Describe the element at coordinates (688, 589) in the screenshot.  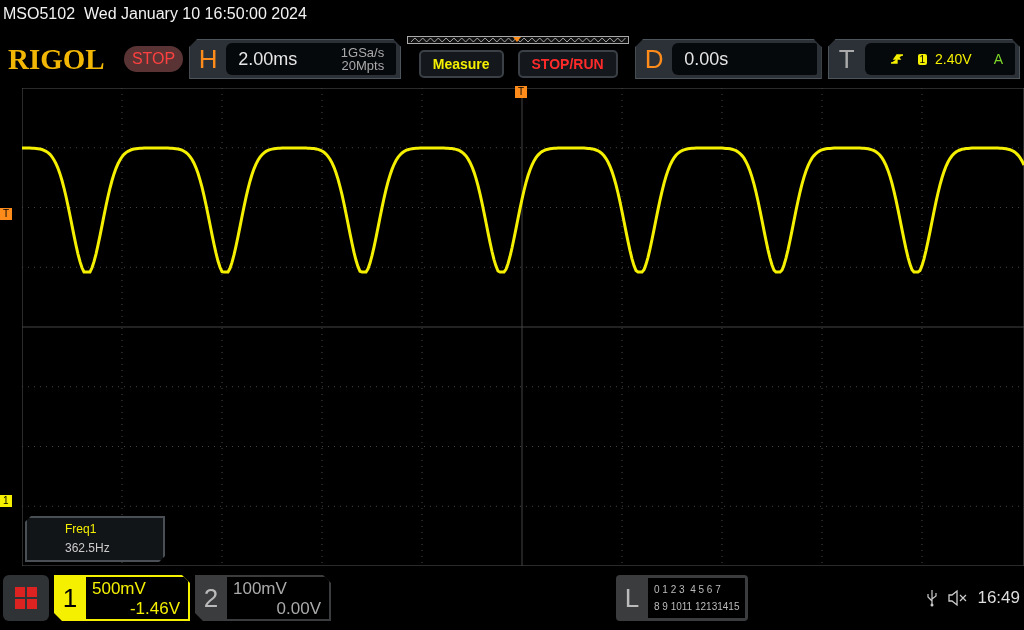
I see `logic-channels: 0 1 2 3 4 5 6 7` at that location.